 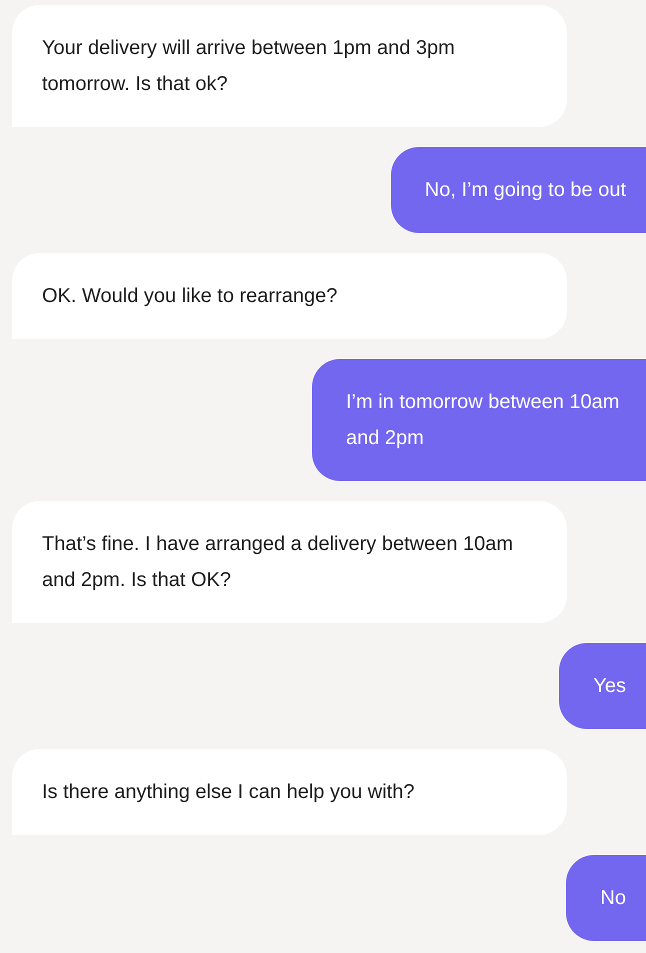 What do you see at coordinates (289, 792) in the screenshot?
I see `bot-message: Is there anything else I can help you with?` at bounding box center [289, 792].